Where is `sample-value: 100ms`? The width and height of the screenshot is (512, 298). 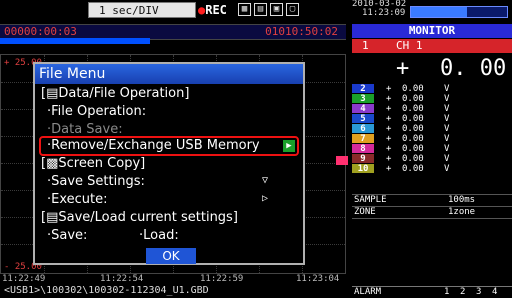
sample-value: 100ms is located at coordinates (462, 200).